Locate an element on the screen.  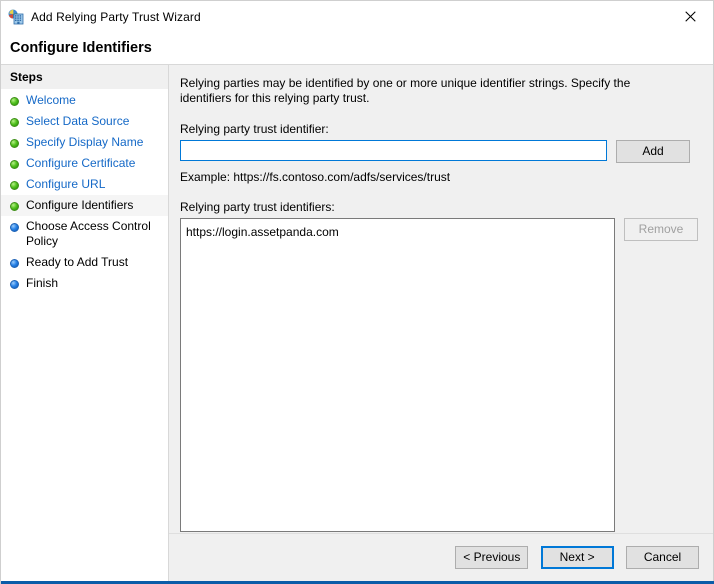
sidebar-step-label: Finish is located at coordinates (42, 283).